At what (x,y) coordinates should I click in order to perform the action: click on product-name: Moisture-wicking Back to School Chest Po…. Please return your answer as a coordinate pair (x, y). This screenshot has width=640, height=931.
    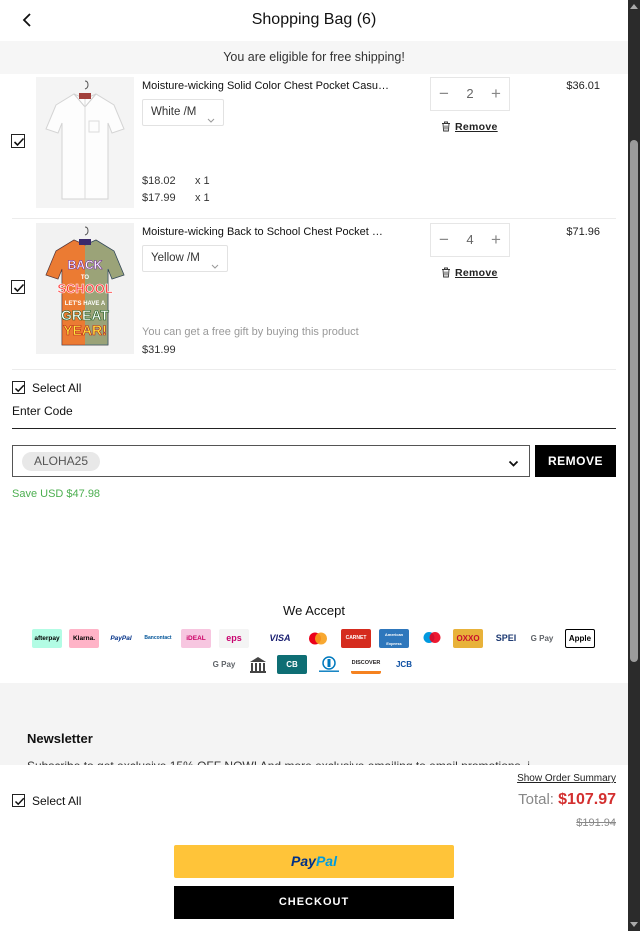
    Looking at the image, I should click on (266, 232).